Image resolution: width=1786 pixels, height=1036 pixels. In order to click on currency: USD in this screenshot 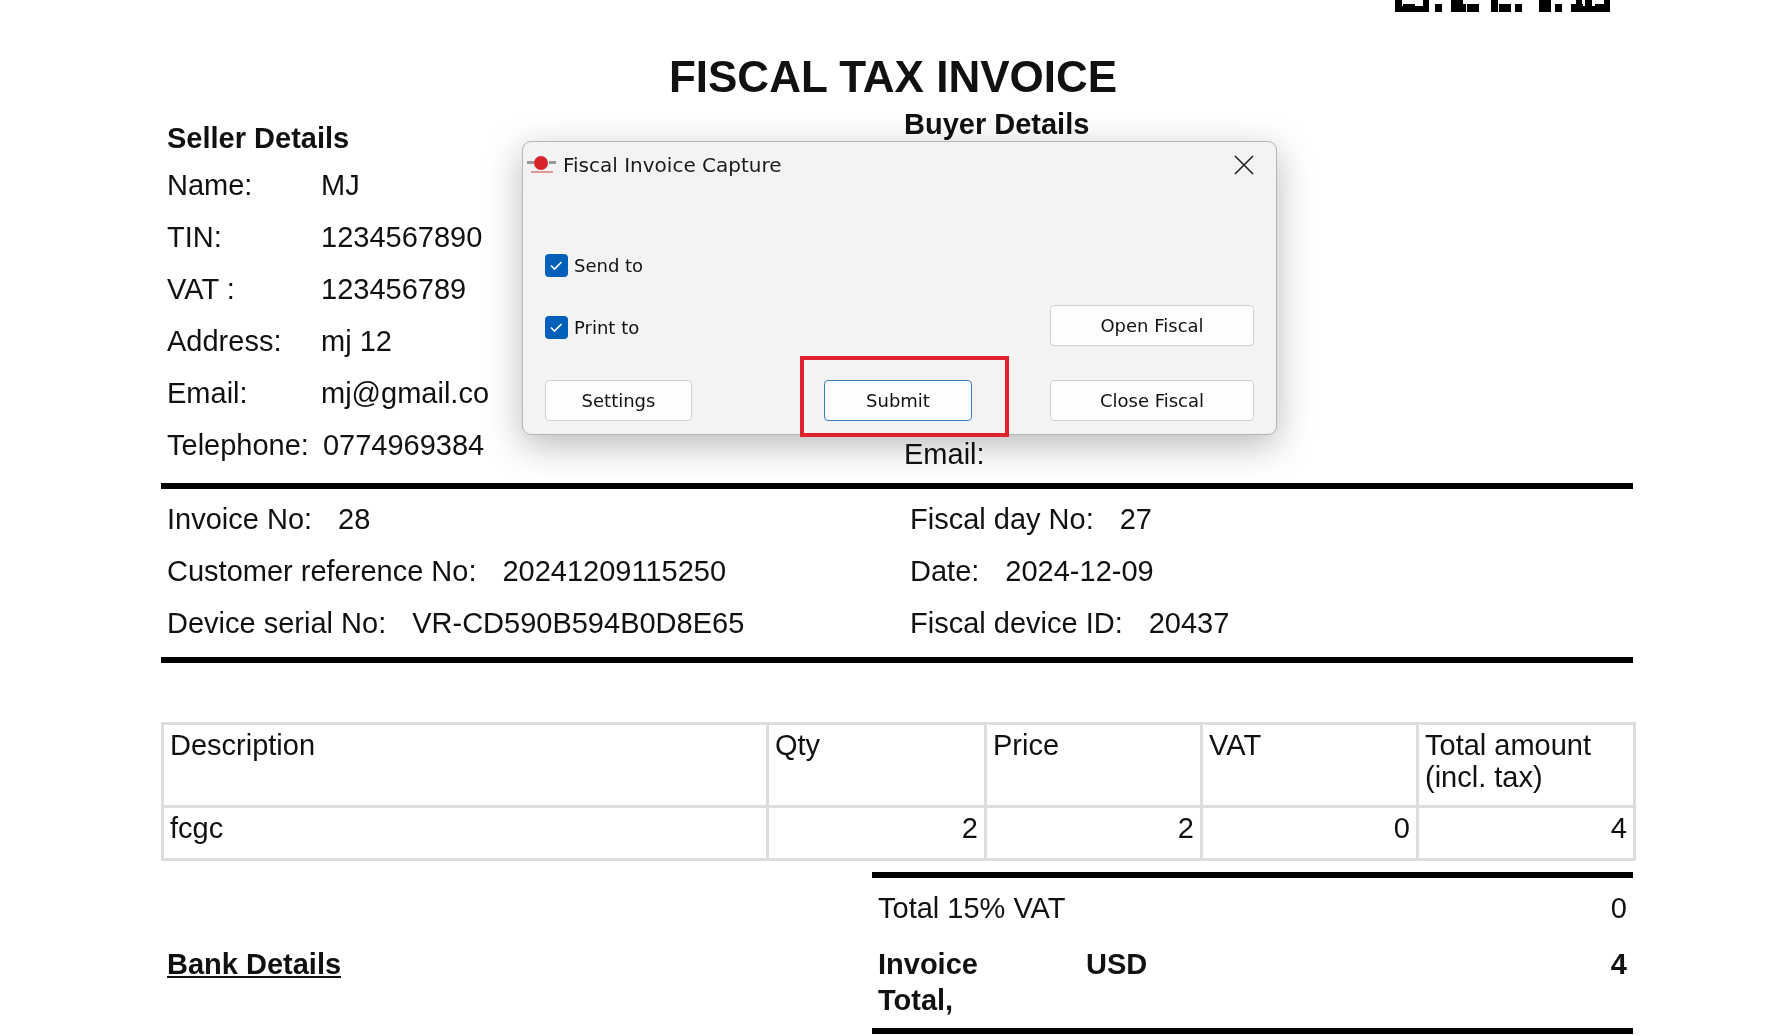, I will do `click(1117, 964)`.